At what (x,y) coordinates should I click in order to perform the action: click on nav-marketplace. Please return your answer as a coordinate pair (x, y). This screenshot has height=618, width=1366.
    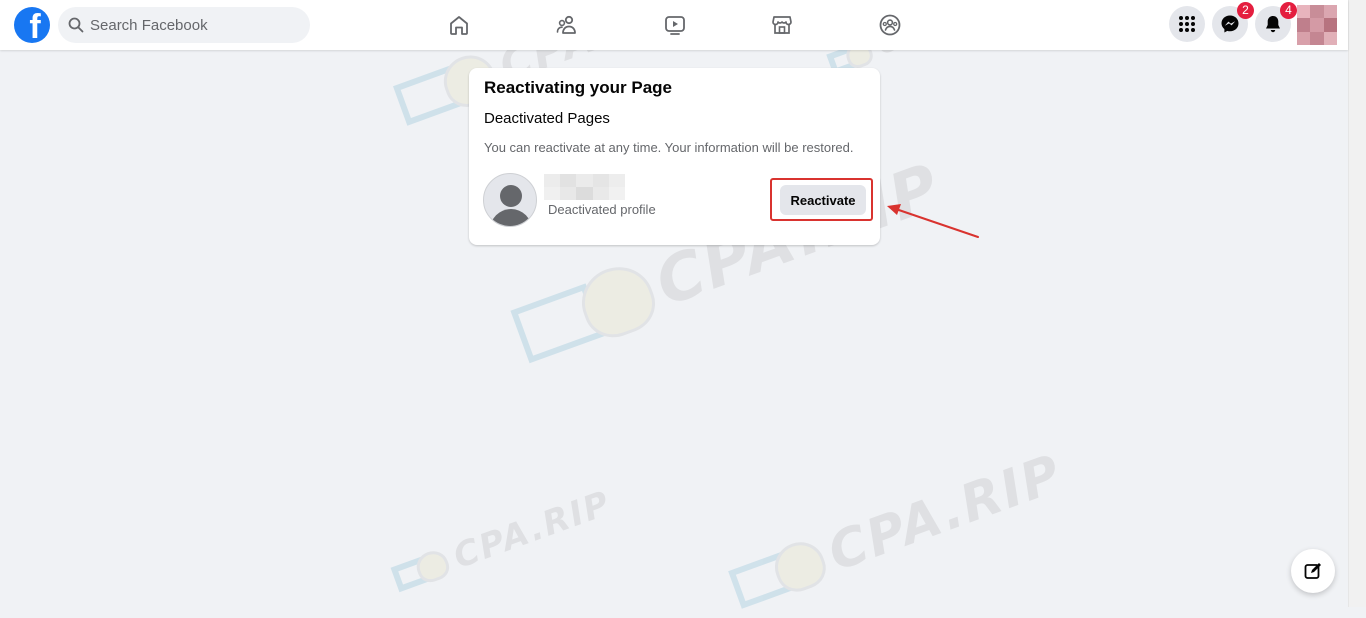
    Looking at the image, I should click on (782, 25).